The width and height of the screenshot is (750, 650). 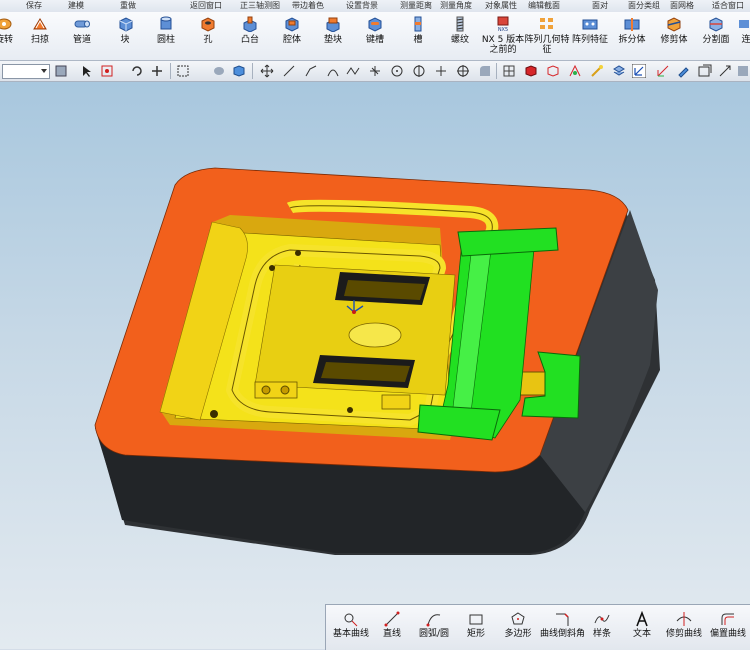 What do you see at coordinates (266, 390) in the screenshot?
I see `lug-hole` at bounding box center [266, 390].